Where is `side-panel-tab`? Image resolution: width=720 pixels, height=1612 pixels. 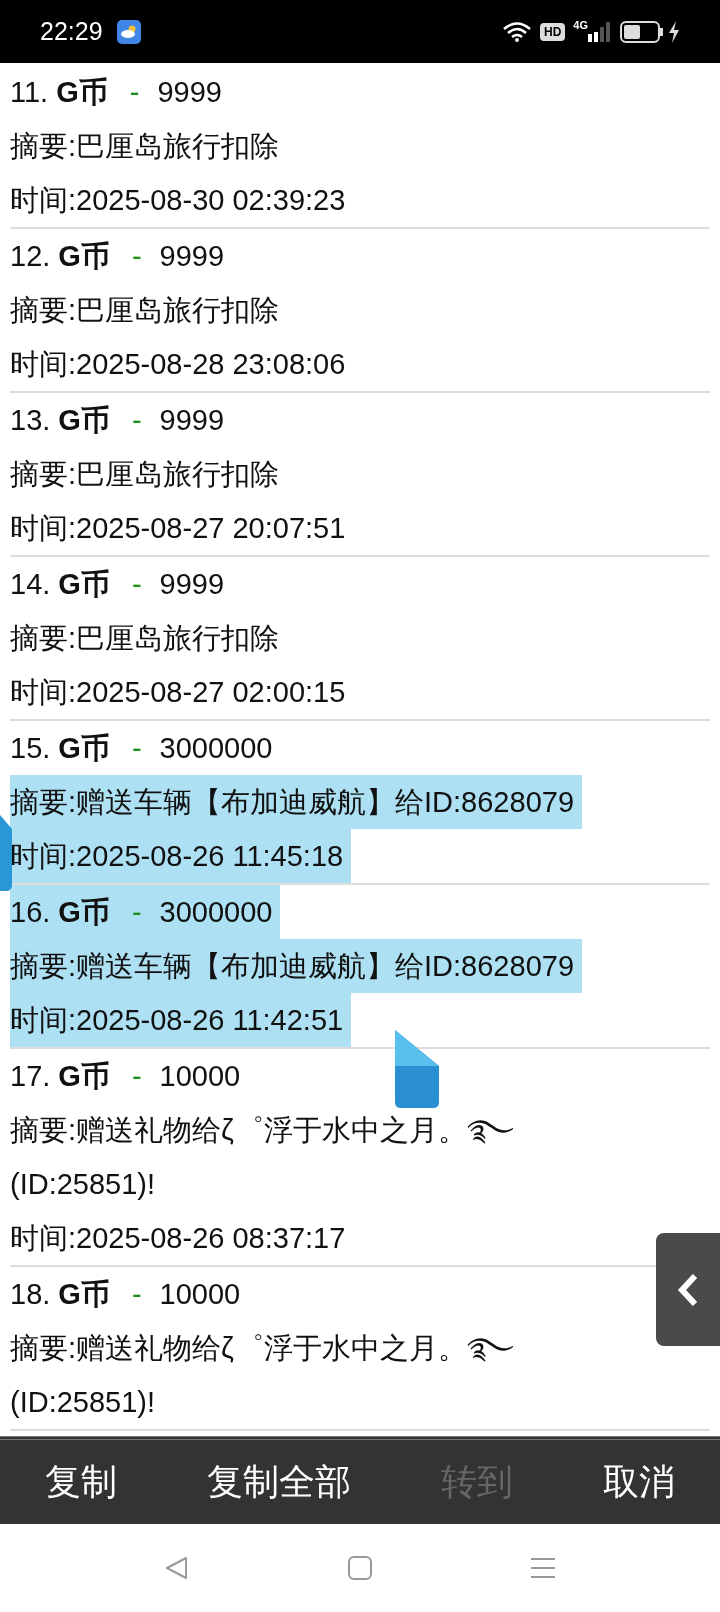 side-panel-tab is located at coordinates (688, 1289).